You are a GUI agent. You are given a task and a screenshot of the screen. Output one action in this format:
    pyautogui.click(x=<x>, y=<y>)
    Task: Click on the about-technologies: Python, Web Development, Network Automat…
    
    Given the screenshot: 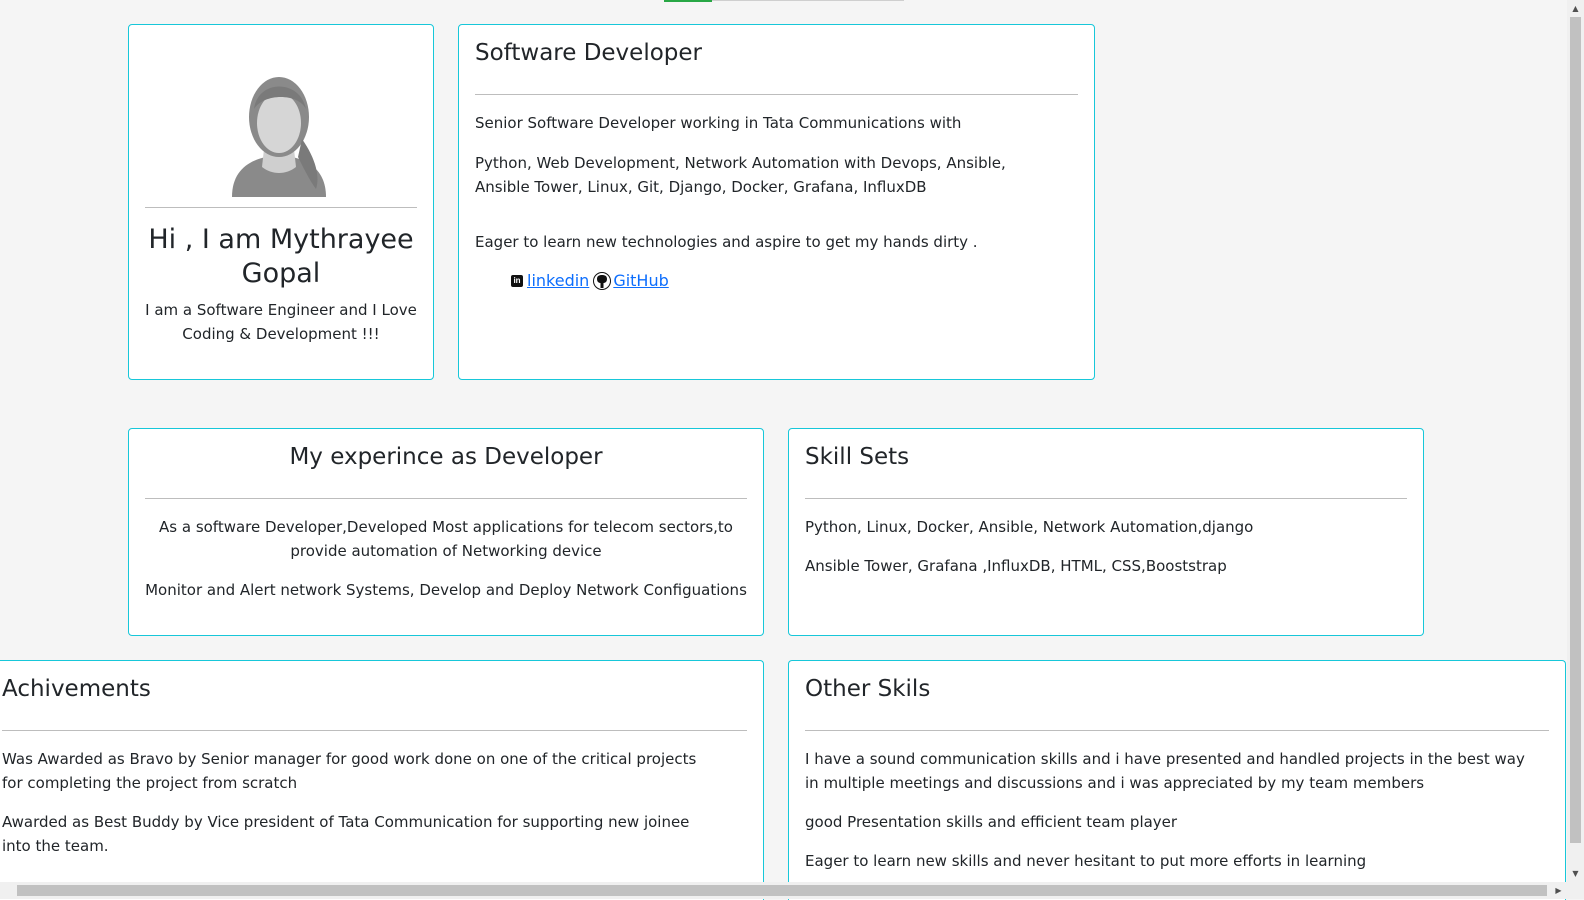 What is the action you would take?
    pyautogui.click(x=740, y=175)
    